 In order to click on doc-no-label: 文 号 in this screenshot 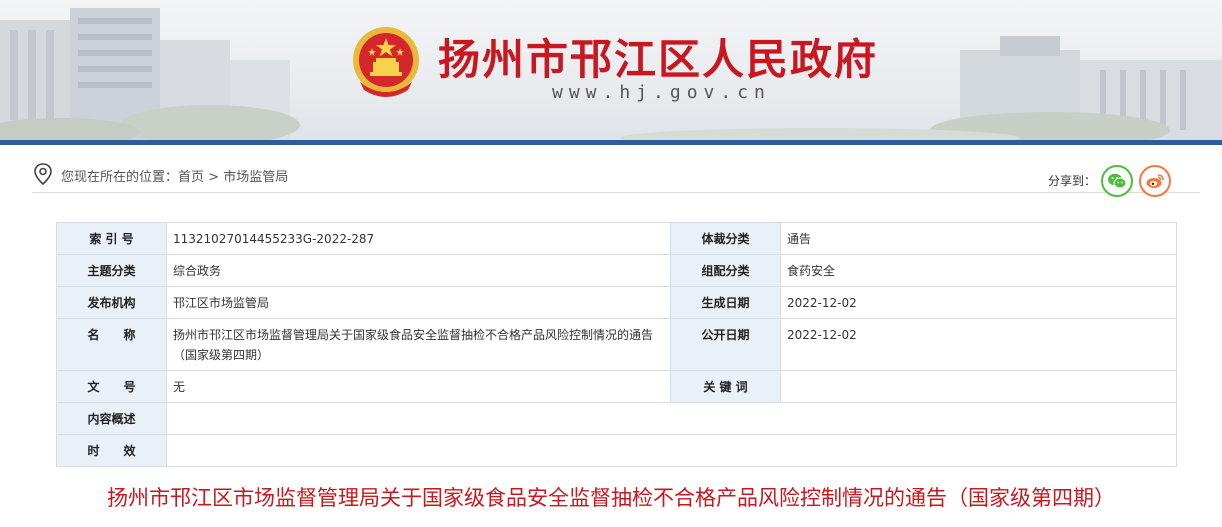, I will do `click(111, 386)`.